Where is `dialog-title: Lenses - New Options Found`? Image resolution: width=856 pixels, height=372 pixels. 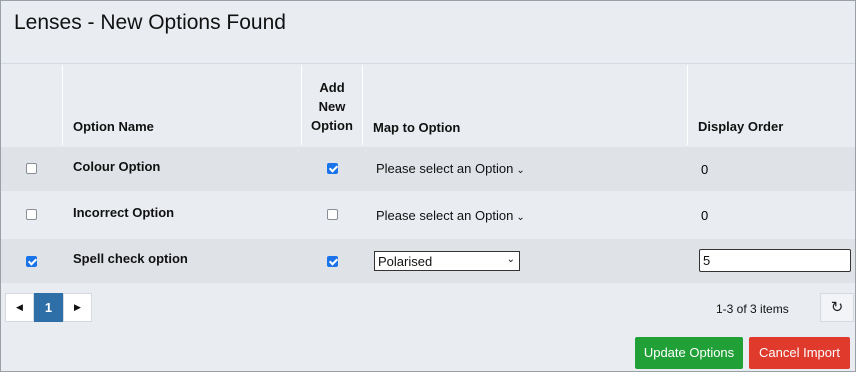 dialog-title: Lenses - New Options Found is located at coordinates (150, 22).